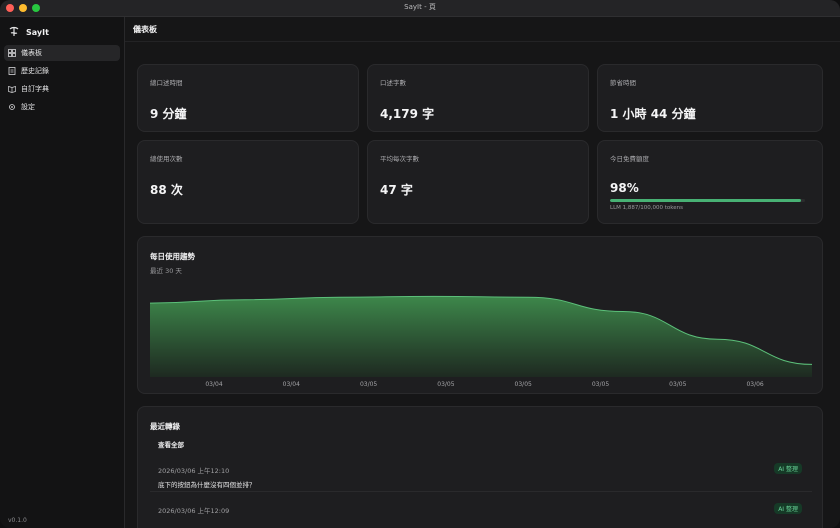 Image resolution: width=840 pixels, height=528 pixels. What do you see at coordinates (171, 444) in the screenshot?
I see `view-all-link: 查看全部` at bounding box center [171, 444].